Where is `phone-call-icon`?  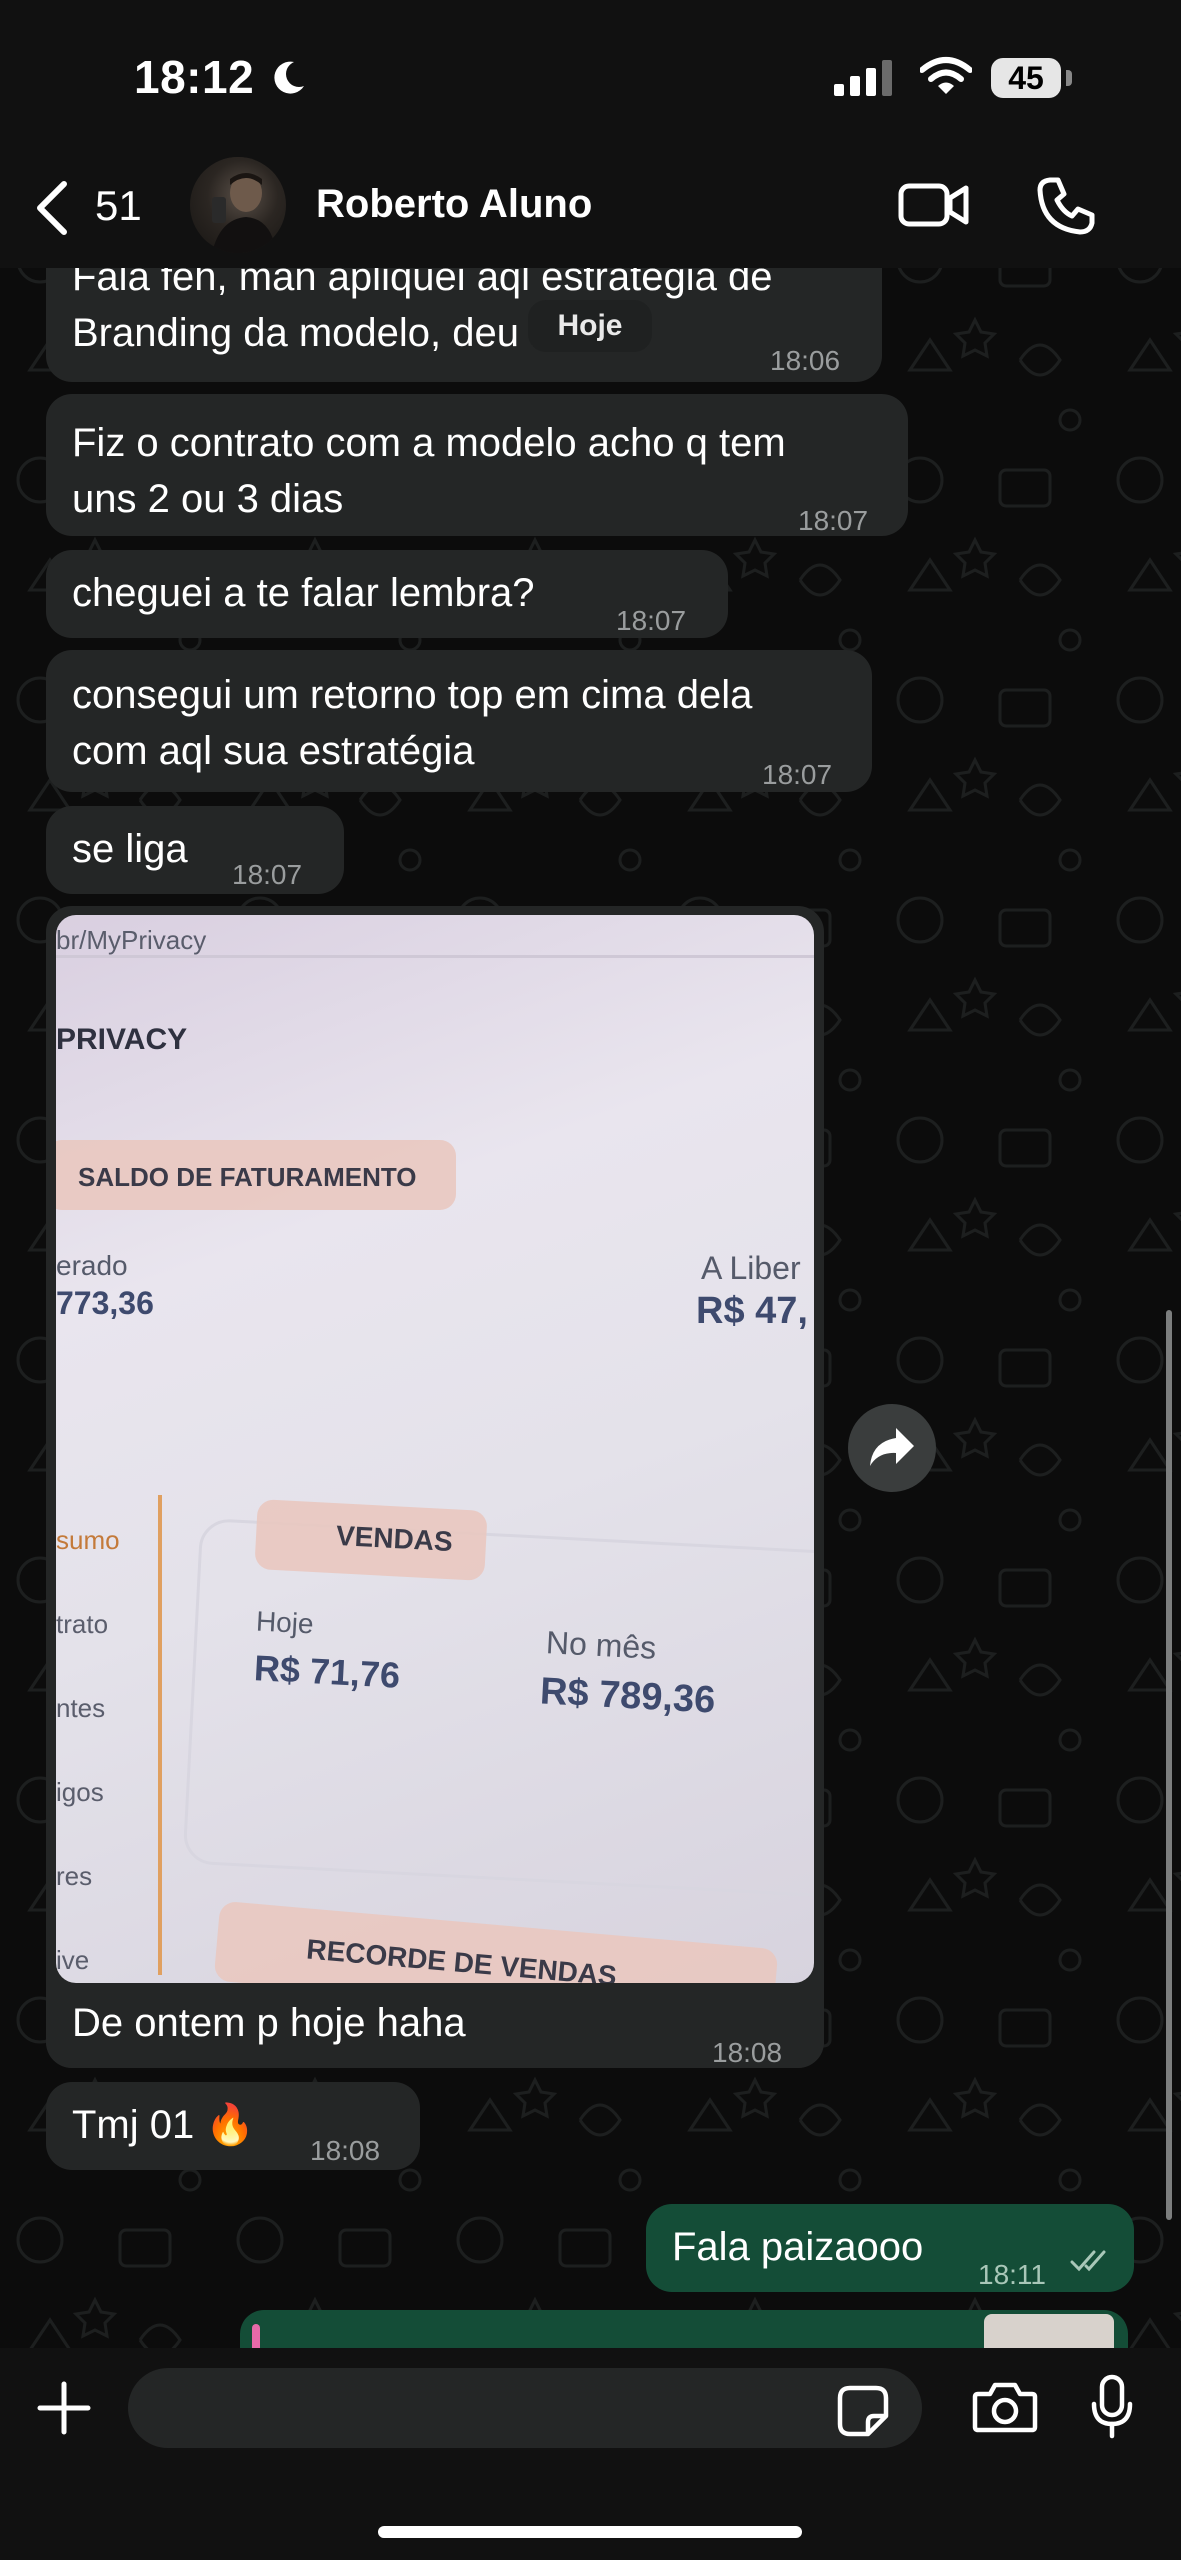
phone-call-icon is located at coordinates (1066, 206).